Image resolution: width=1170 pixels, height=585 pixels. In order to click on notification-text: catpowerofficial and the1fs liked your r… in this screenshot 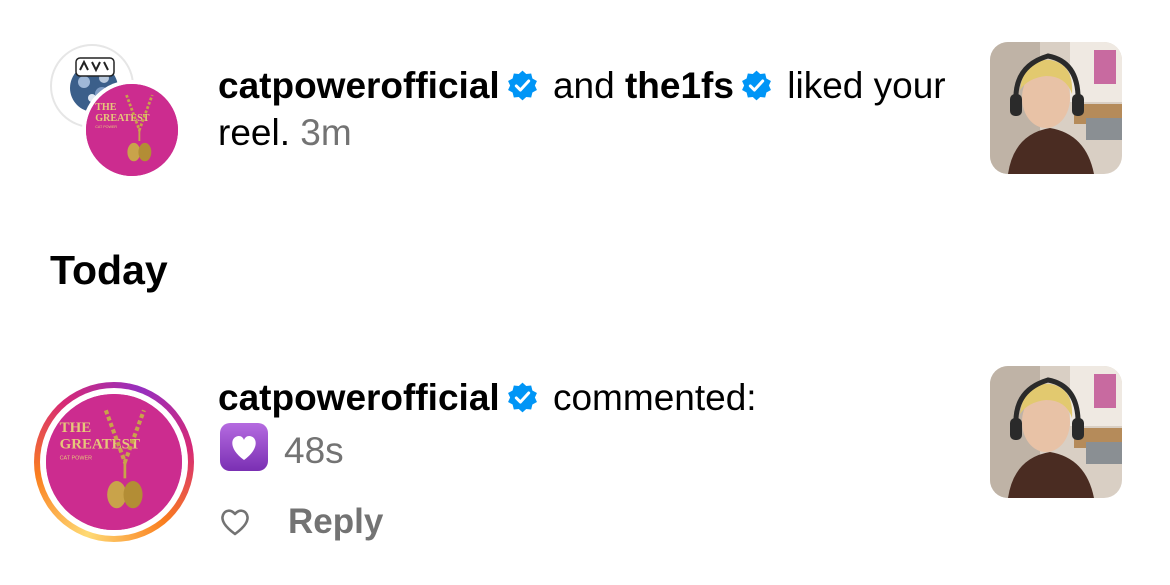, I will do `click(588, 109)`.